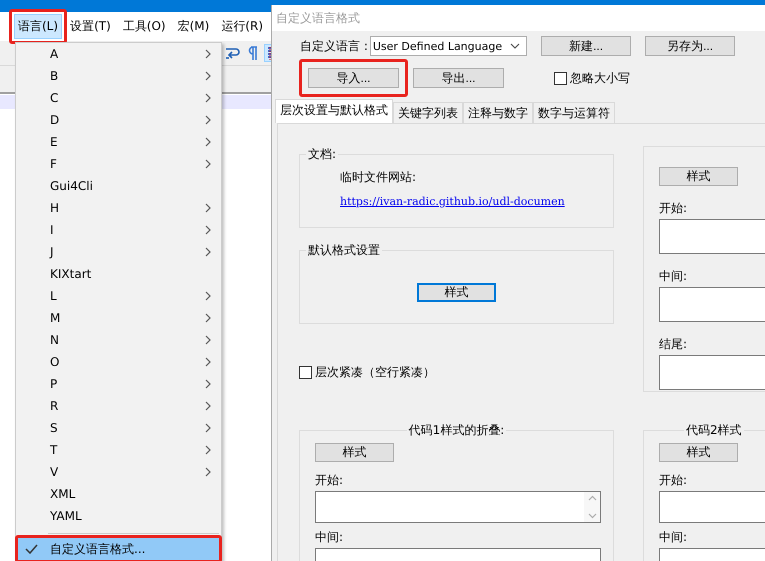 The height and width of the screenshot is (561, 765). What do you see at coordinates (574, 112) in the screenshot?
I see `tab: 数字与运算符` at bounding box center [574, 112].